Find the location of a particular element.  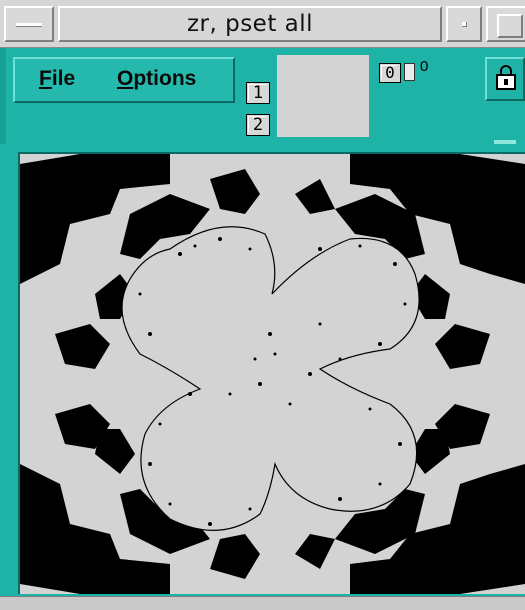

minimize-icon is located at coordinates (464, 24).